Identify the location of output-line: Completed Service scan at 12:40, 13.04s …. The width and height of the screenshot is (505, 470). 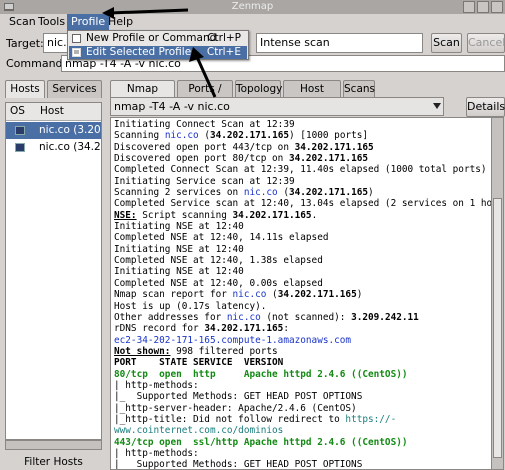
(308, 203).